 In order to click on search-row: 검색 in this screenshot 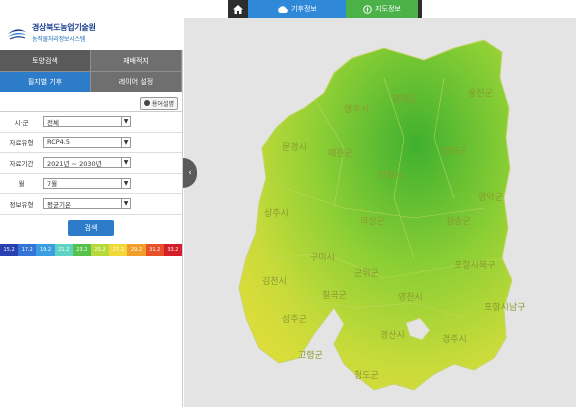, I will do `click(91, 228)`.